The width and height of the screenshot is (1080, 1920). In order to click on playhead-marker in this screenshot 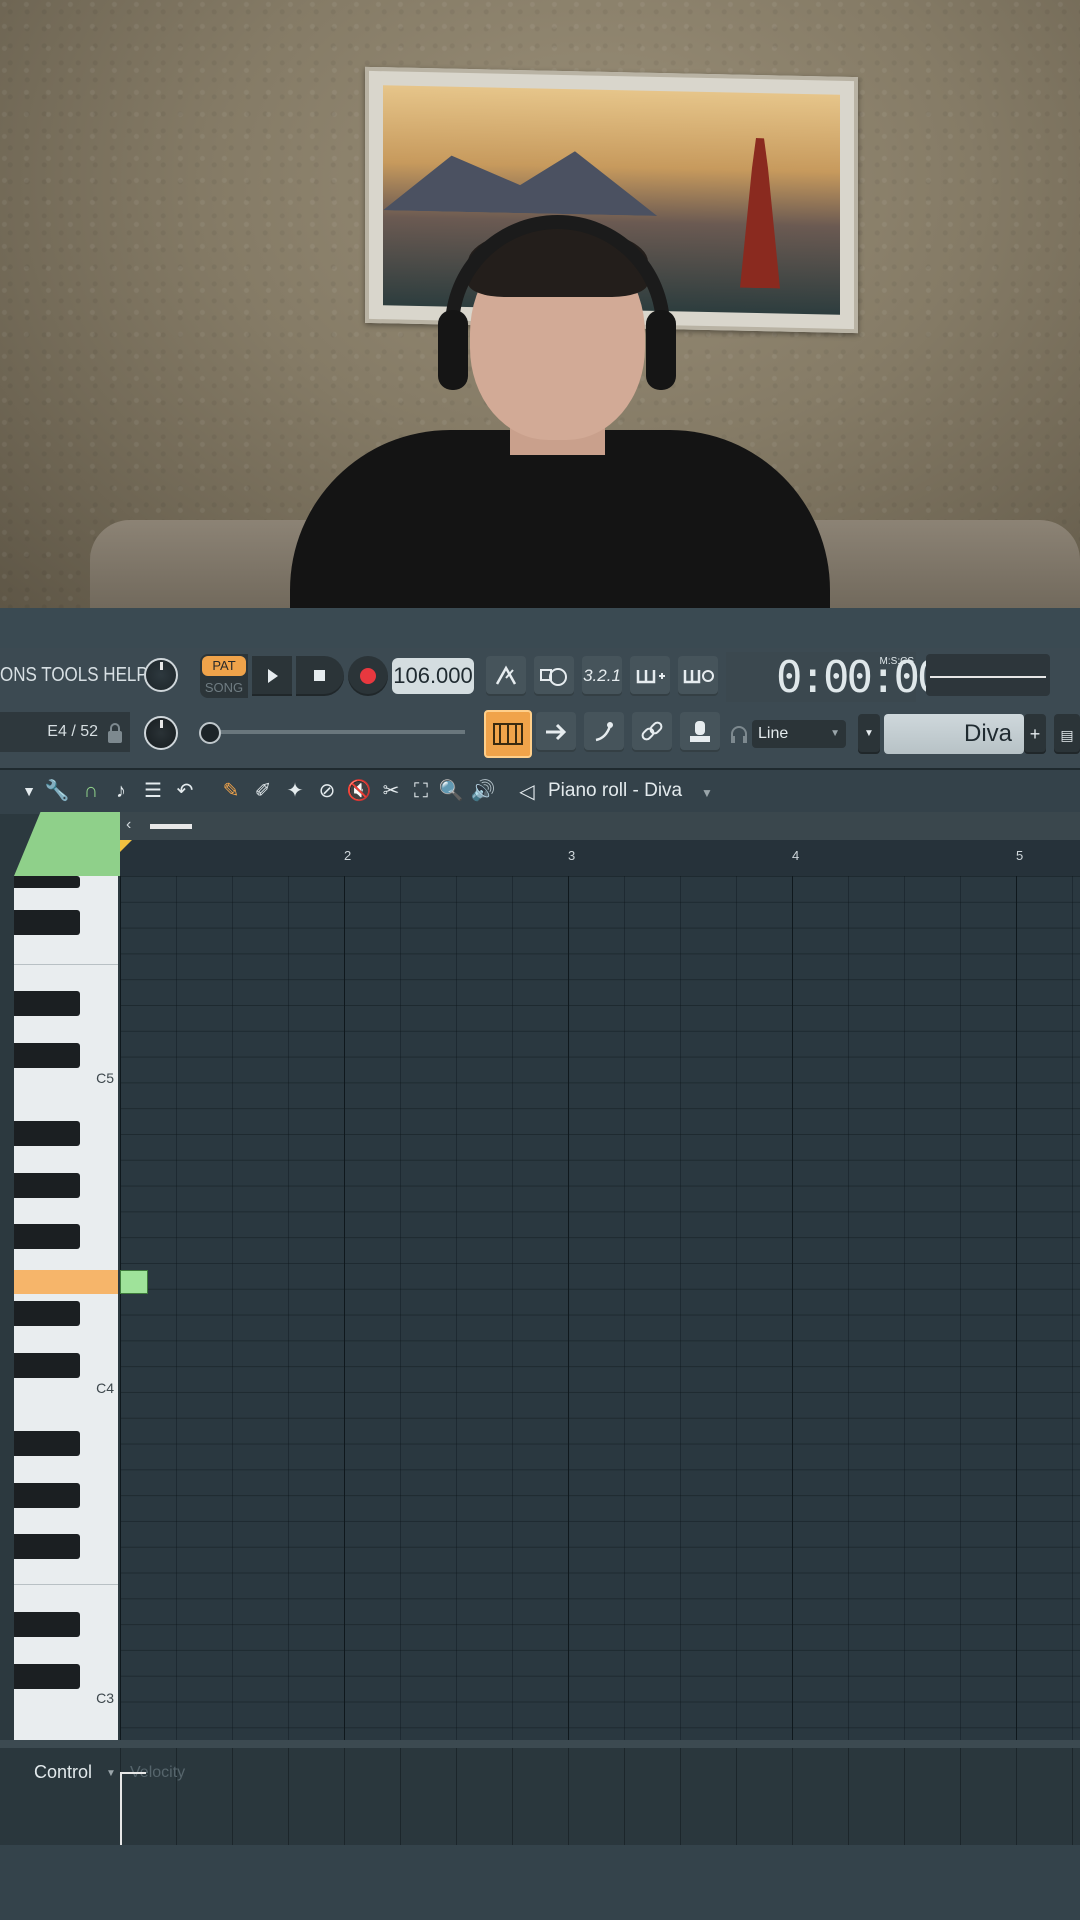, I will do `click(126, 846)`.